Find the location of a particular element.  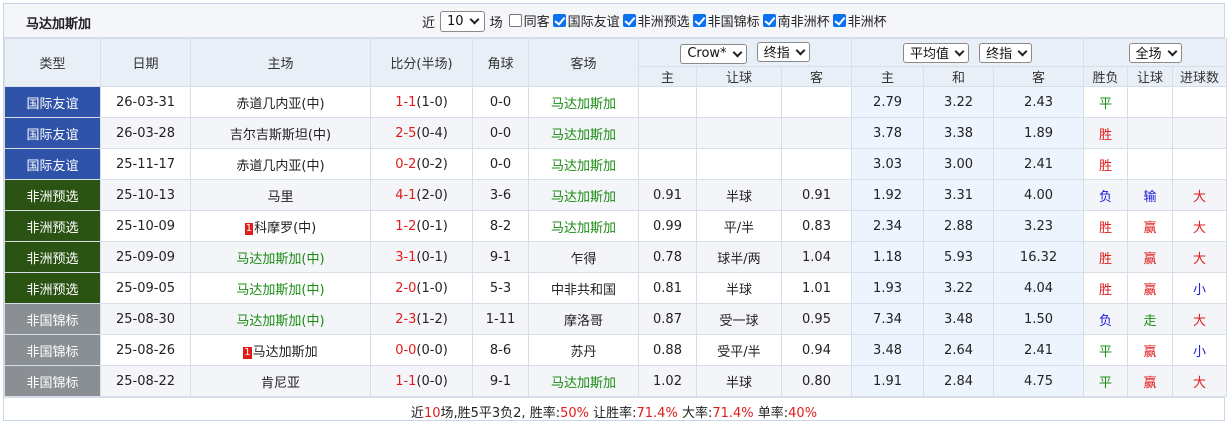

scope-select: 全场 is located at coordinates (1155, 52).